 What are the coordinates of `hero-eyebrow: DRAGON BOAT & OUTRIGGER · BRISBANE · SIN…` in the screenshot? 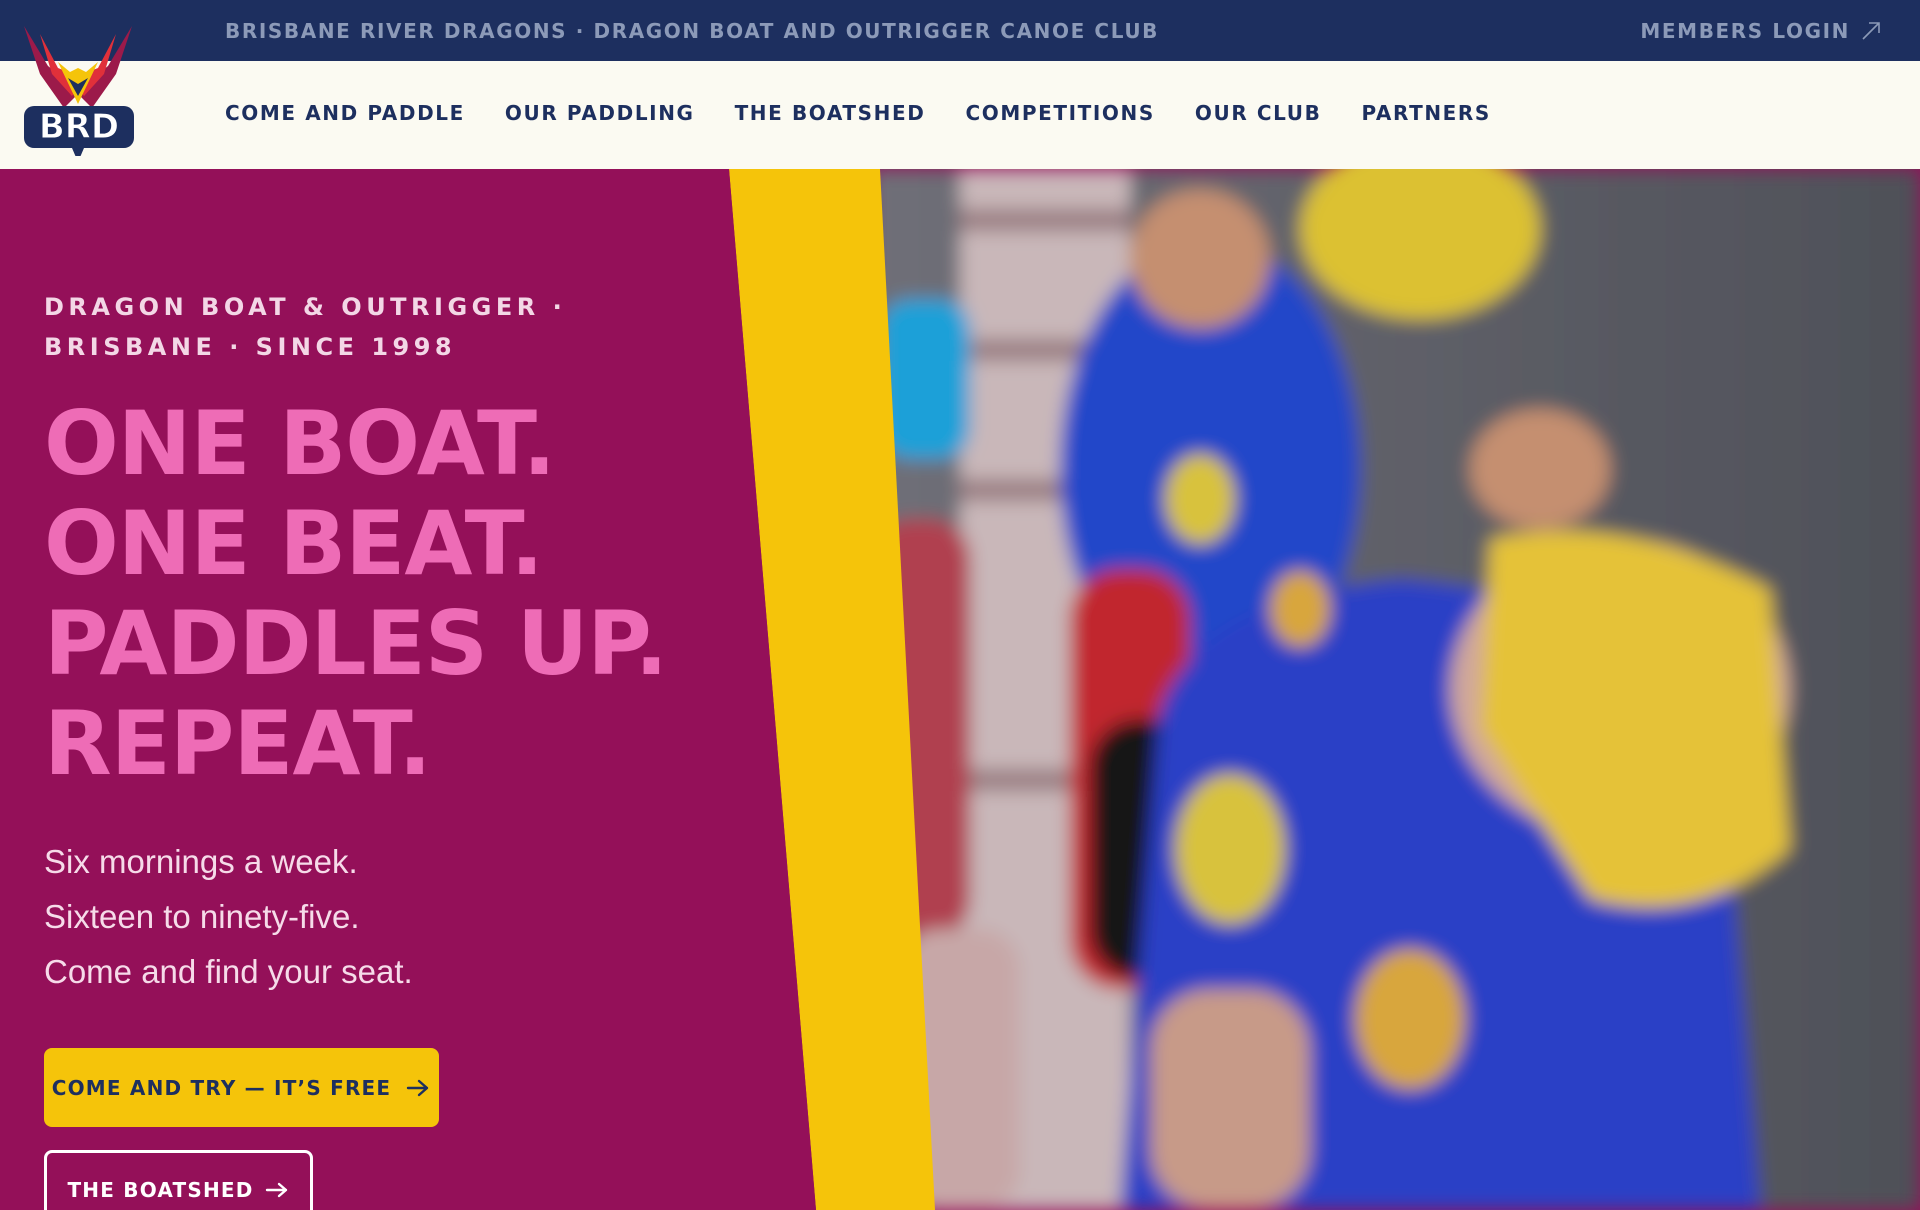 It's located at (305, 327).